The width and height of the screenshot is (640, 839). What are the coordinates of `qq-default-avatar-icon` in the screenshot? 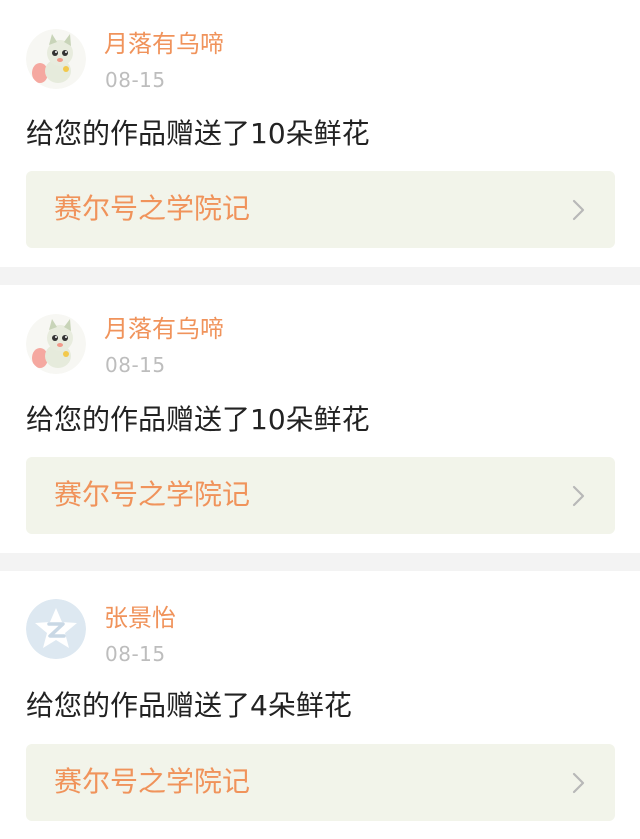 It's located at (56, 629).